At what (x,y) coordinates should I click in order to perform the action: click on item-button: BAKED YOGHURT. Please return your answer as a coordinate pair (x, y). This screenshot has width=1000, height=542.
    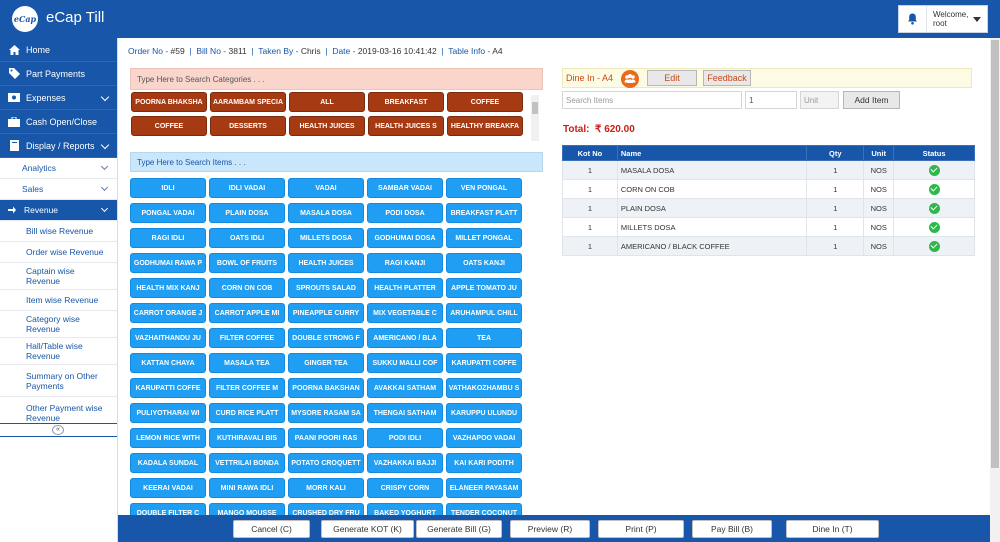
    Looking at the image, I should click on (405, 509).